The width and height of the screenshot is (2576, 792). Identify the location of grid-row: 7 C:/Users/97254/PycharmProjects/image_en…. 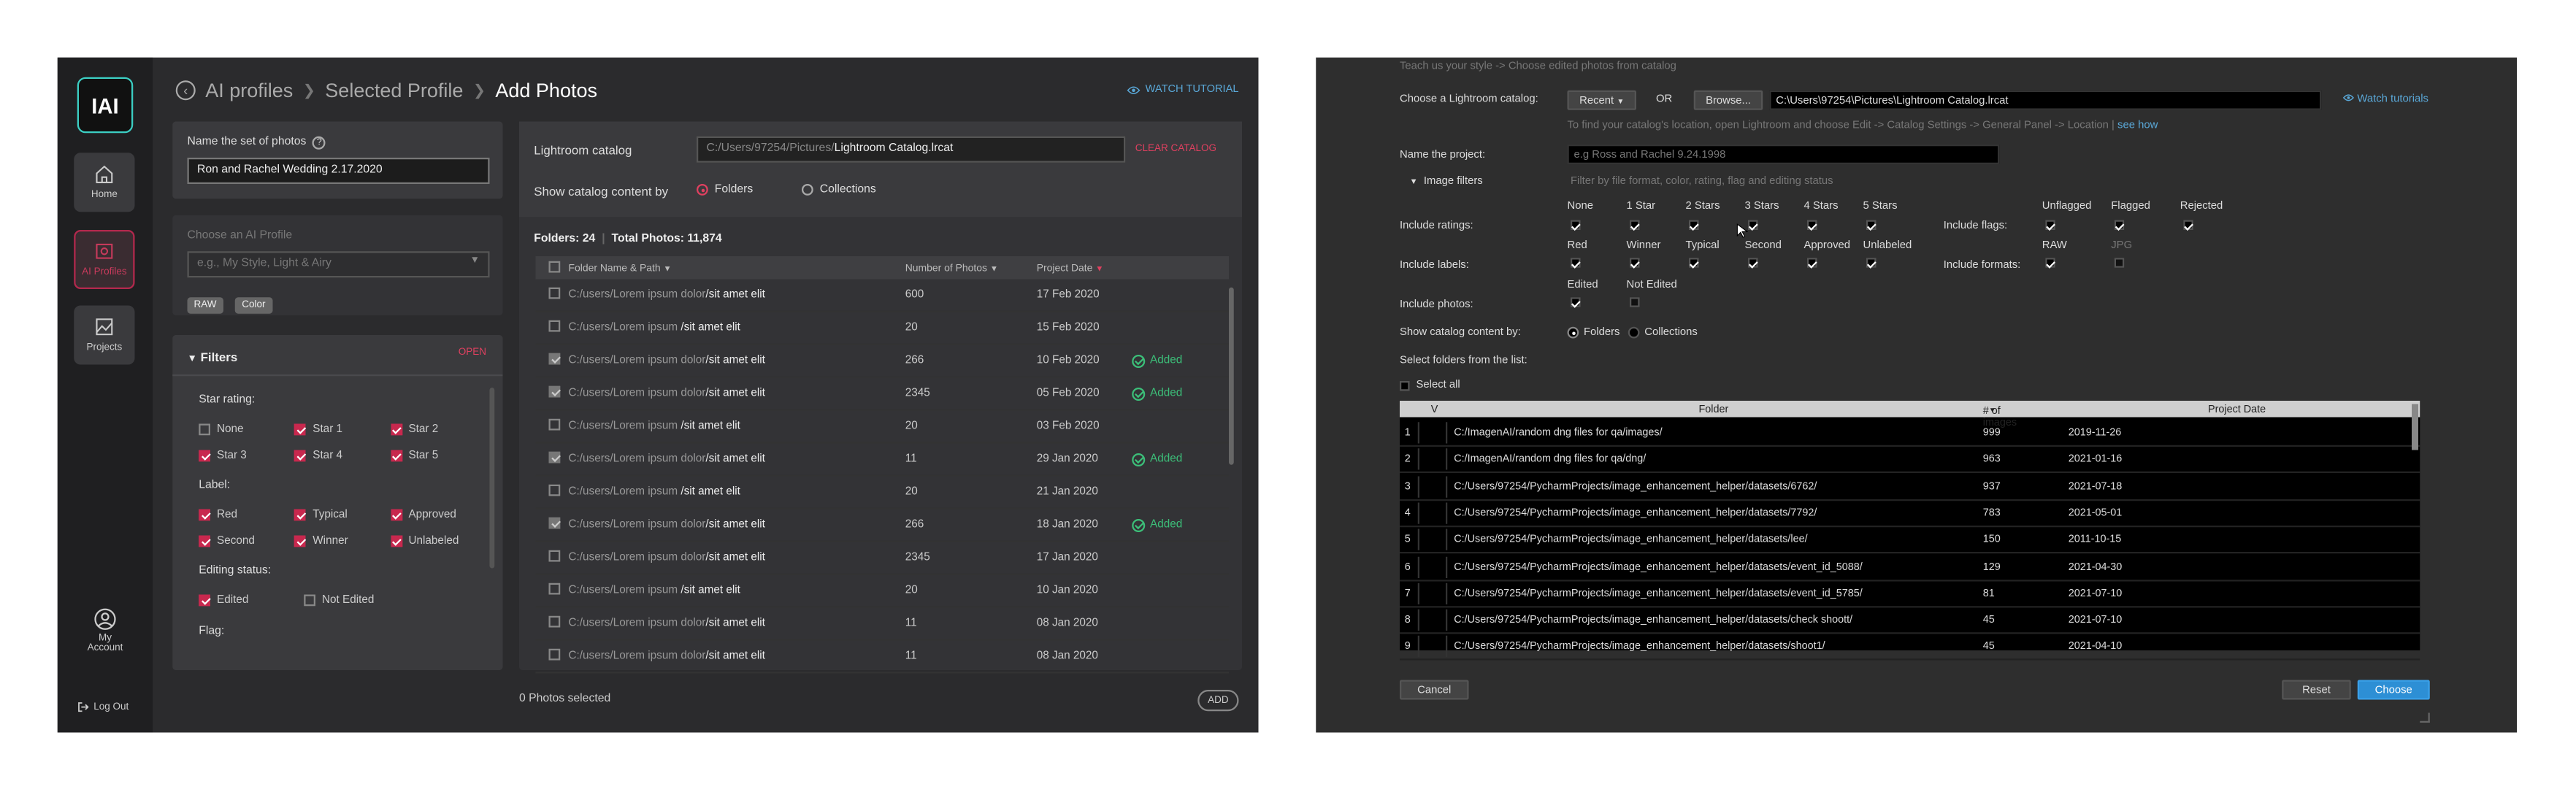
(1910, 594).